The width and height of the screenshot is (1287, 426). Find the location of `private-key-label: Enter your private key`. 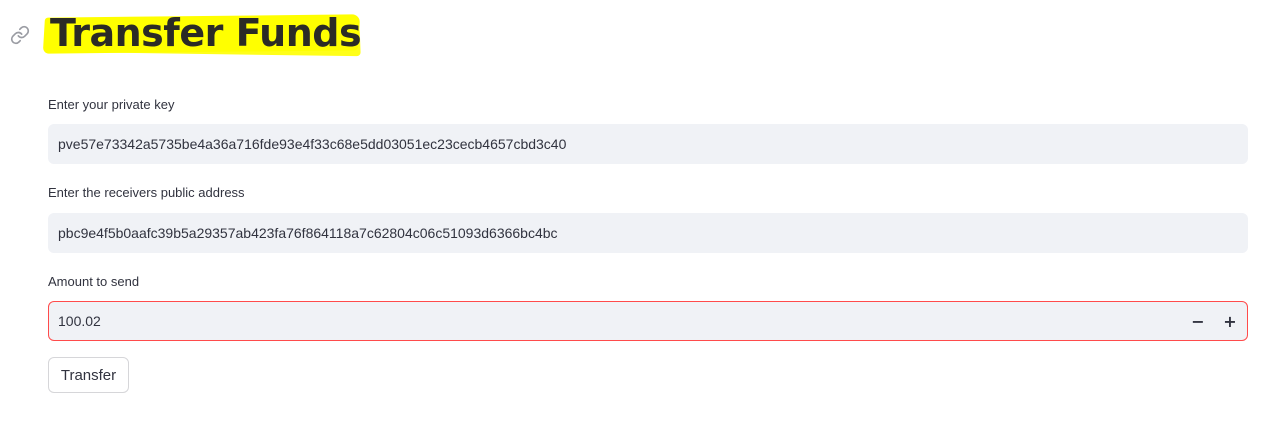

private-key-label: Enter your private key is located at coordinates (111, 104).